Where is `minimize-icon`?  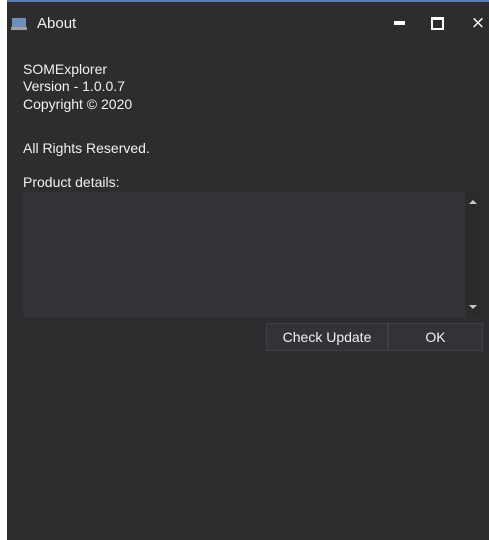
minimize-icon is located at coordinates (399, 23).